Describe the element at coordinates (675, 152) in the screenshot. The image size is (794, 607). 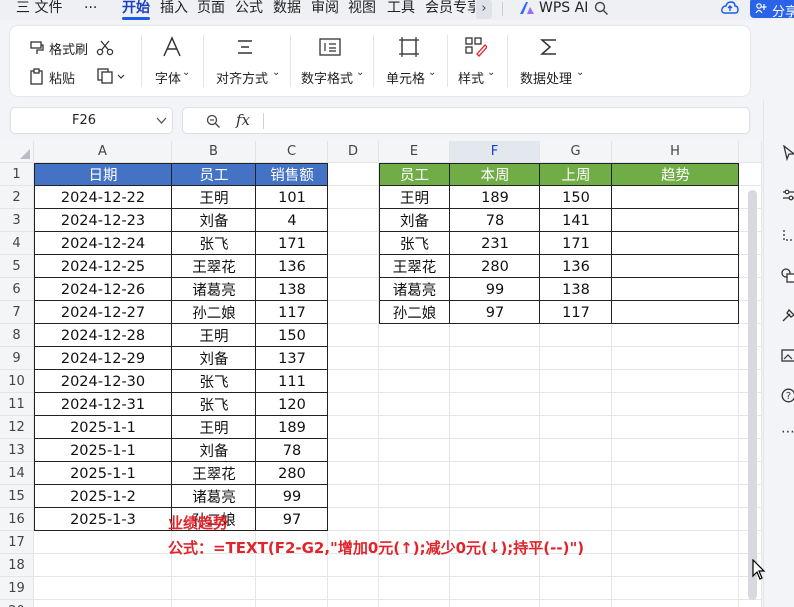
I see `column-header-h: H` at that location.